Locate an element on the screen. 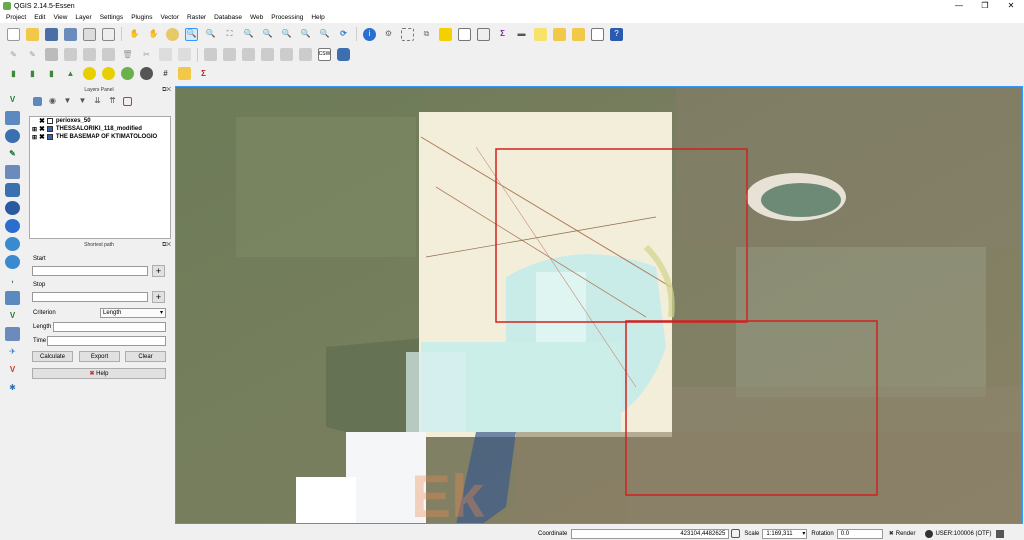  pan-to-selection-icon is located at coordinates (172, 34).